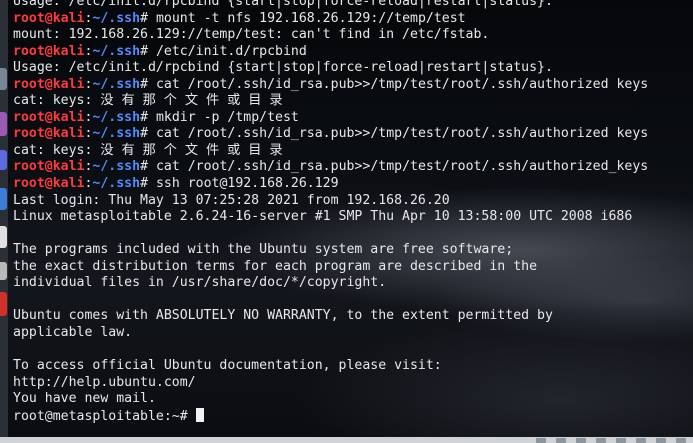  I want to click on command-text: mkdir -p /tmp/test, so click(227, 117).